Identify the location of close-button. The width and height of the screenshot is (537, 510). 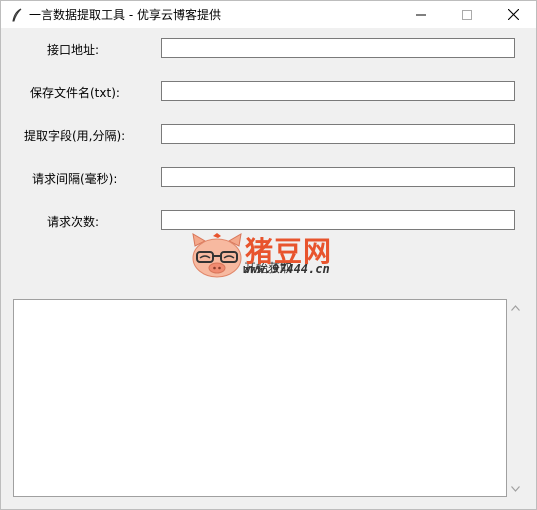
(513, 14).